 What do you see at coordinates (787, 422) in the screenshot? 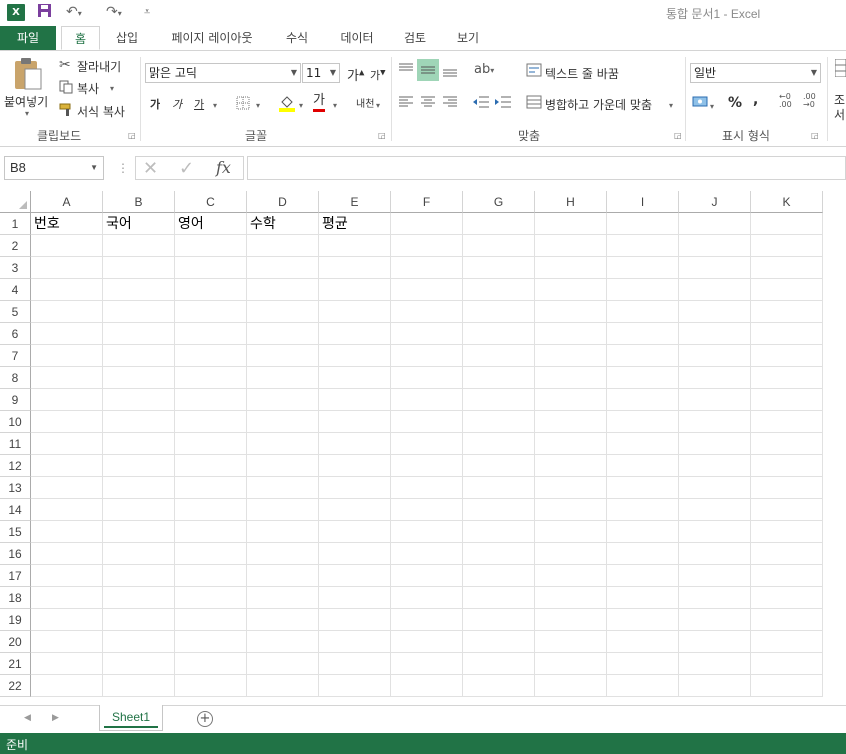
I see `cell-k10` at bounding box center [787, 422].